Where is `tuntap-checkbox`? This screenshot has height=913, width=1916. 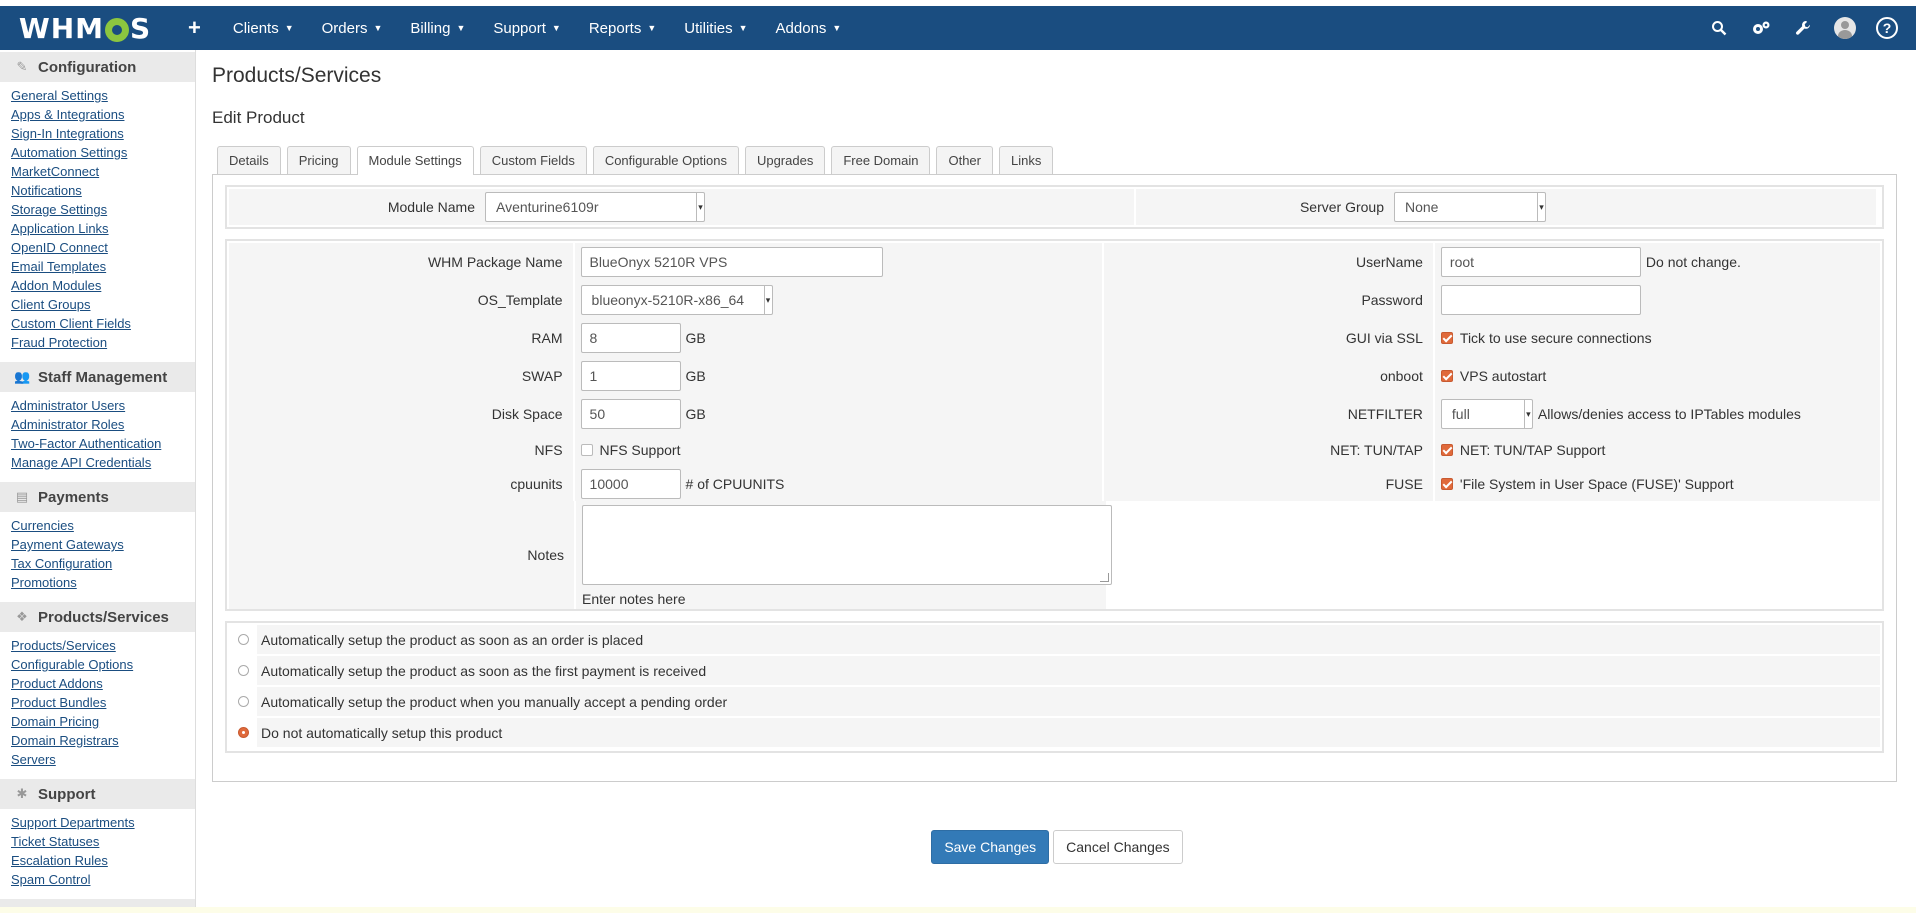 tuntap-checkbox is located at coordinates (1446, 450).